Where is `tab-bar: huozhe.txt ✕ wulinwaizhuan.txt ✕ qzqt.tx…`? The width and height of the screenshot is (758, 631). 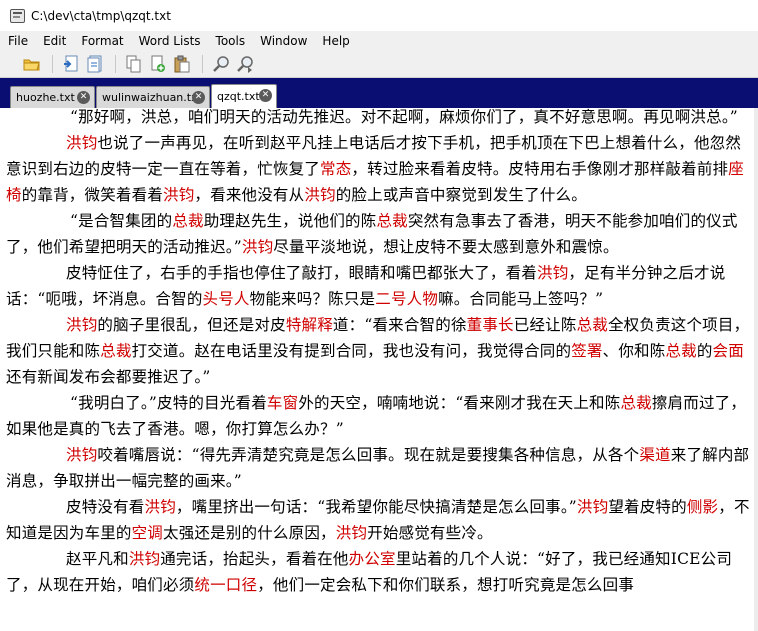
tab-bar: huozhe.txt ✕ wulinwaizhuan.txt ✕ qzqt.tx… is located at coordinates (379, 93).